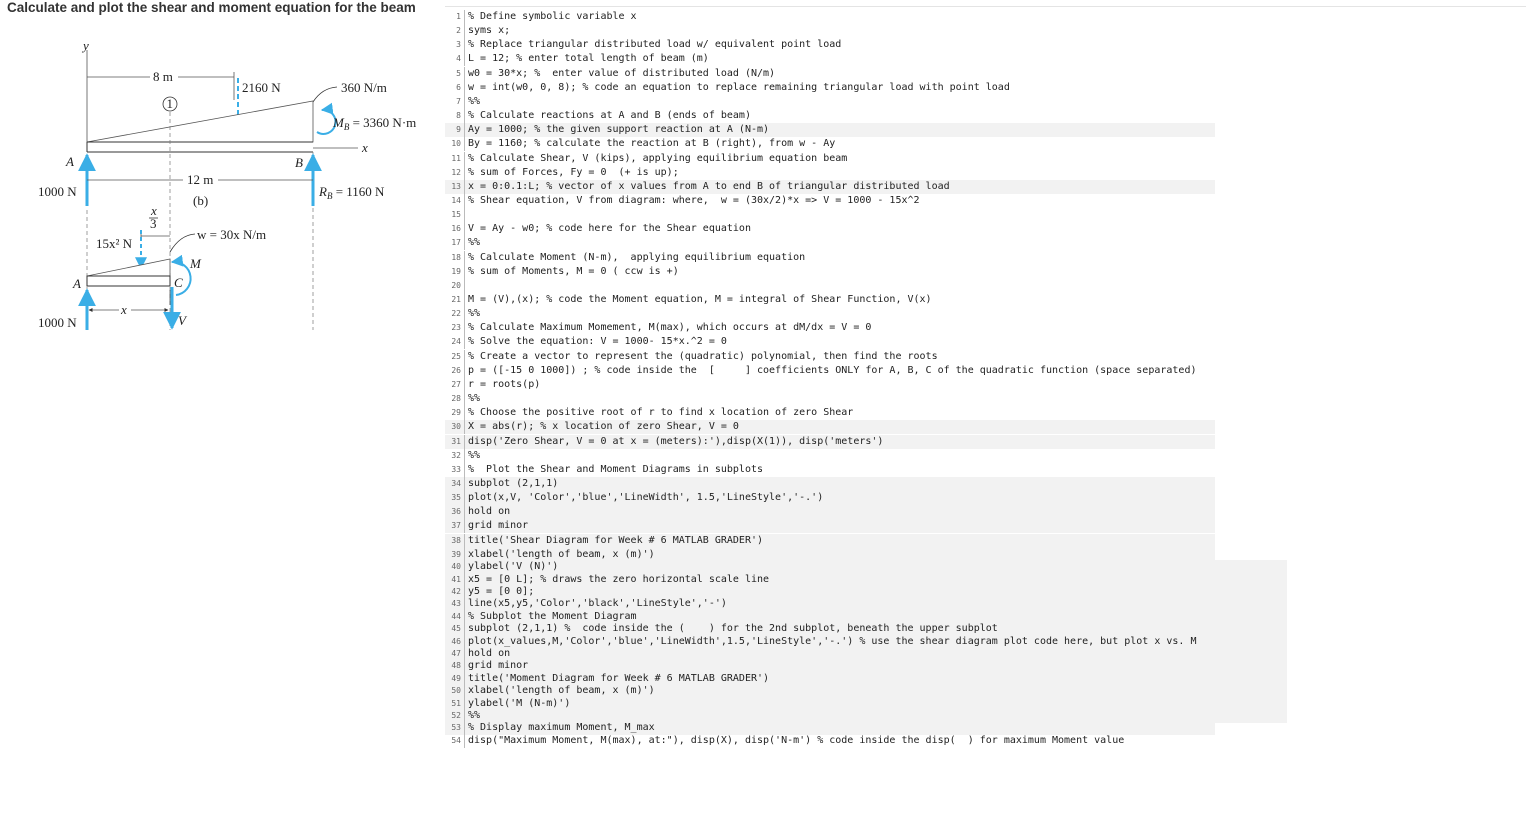 The image size is (1526, 834). What do you see at coordinates (455, 172) in the screenshot?
I see `line-number: 12` at bounding box center [455, 172].